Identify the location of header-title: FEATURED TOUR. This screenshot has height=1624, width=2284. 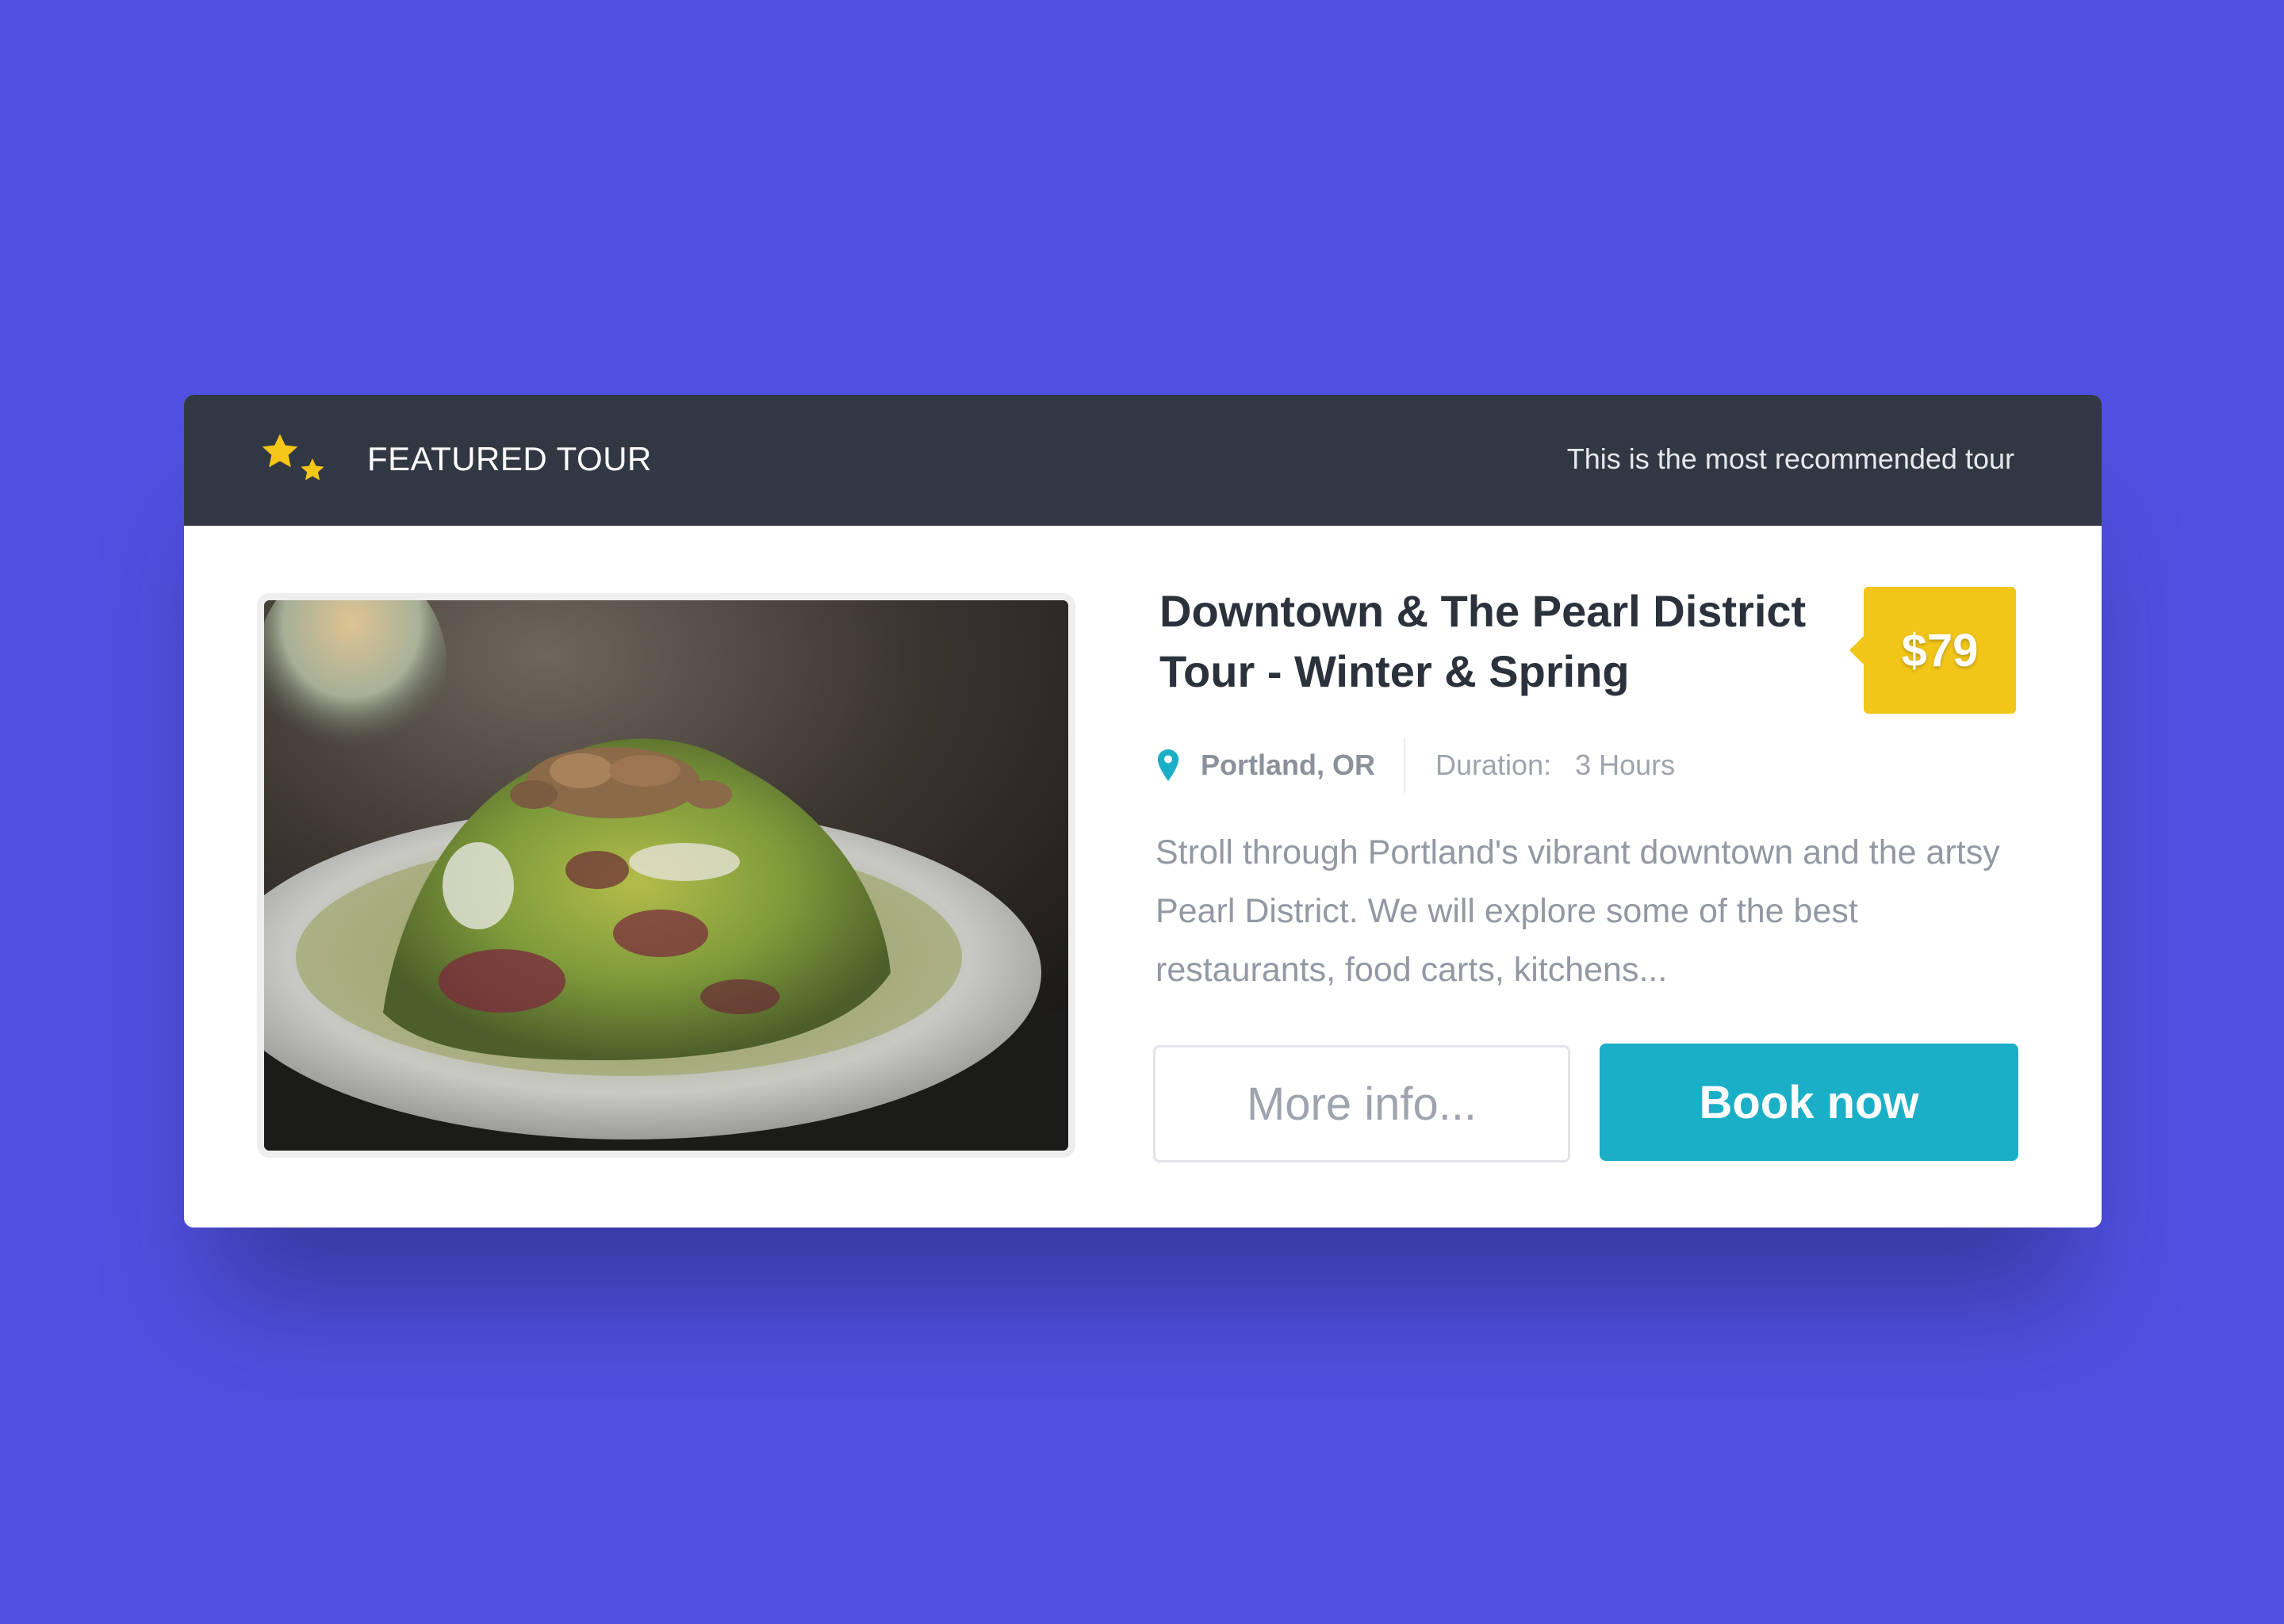
(509, 459).